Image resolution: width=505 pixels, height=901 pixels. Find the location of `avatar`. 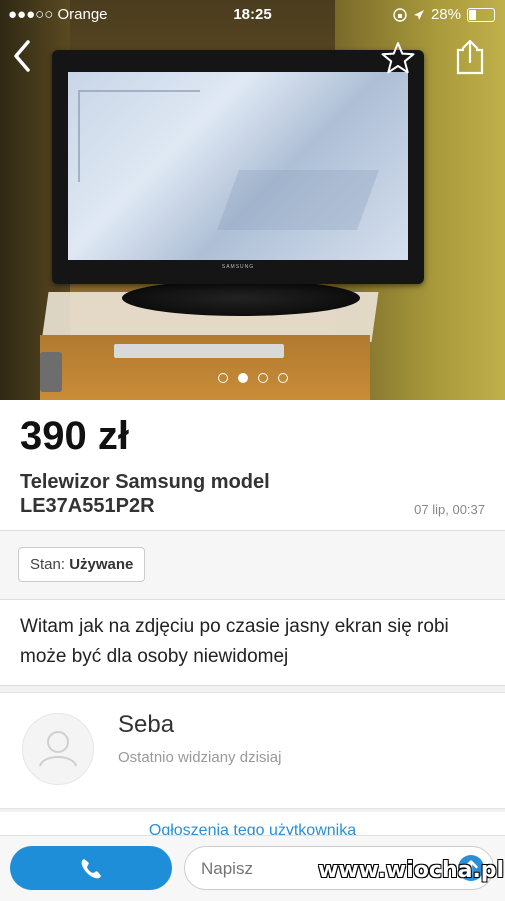

avatar is located at coordinates (58, 749).